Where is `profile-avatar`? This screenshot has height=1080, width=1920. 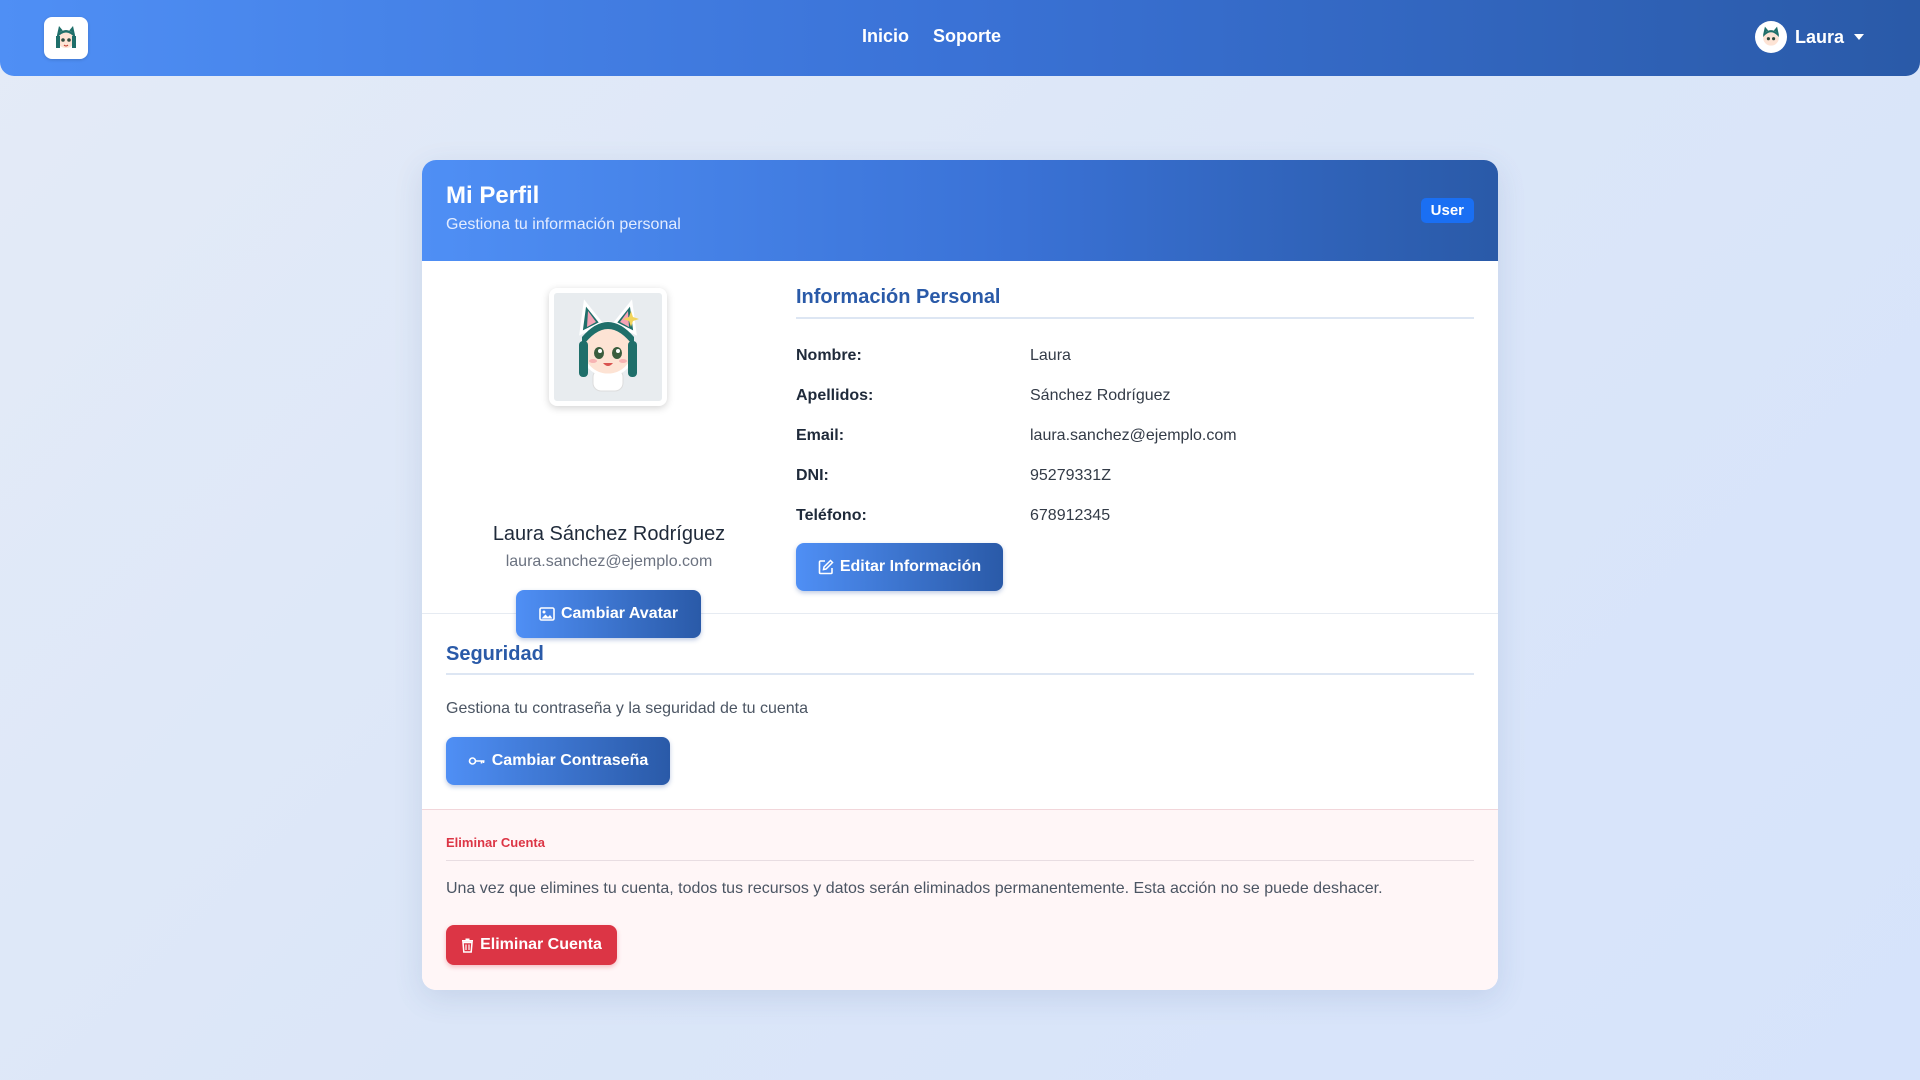
profile-avatar is located at coordinates (608, 347).